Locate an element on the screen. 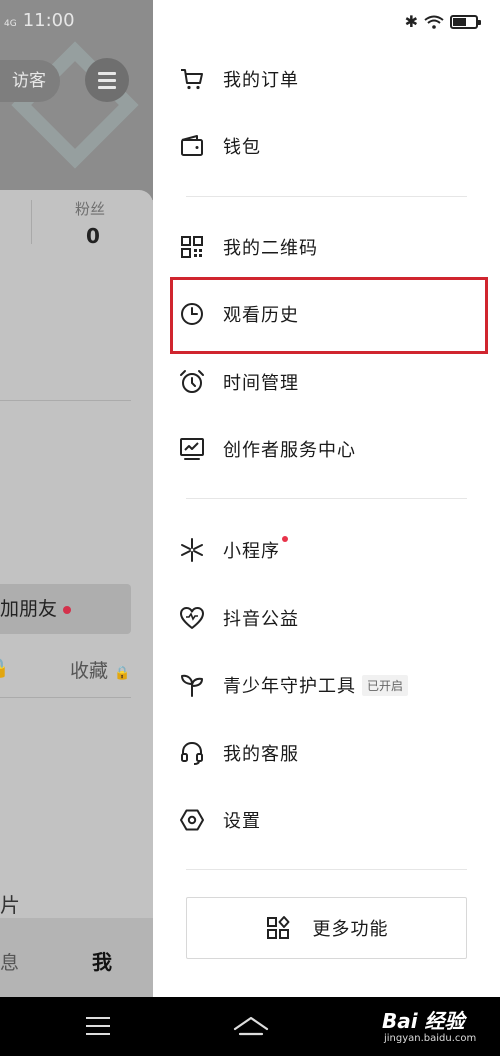 This screenshot has height=1056, width=500. menu-item-settings: 设置 is located at coordinates (327, 820).